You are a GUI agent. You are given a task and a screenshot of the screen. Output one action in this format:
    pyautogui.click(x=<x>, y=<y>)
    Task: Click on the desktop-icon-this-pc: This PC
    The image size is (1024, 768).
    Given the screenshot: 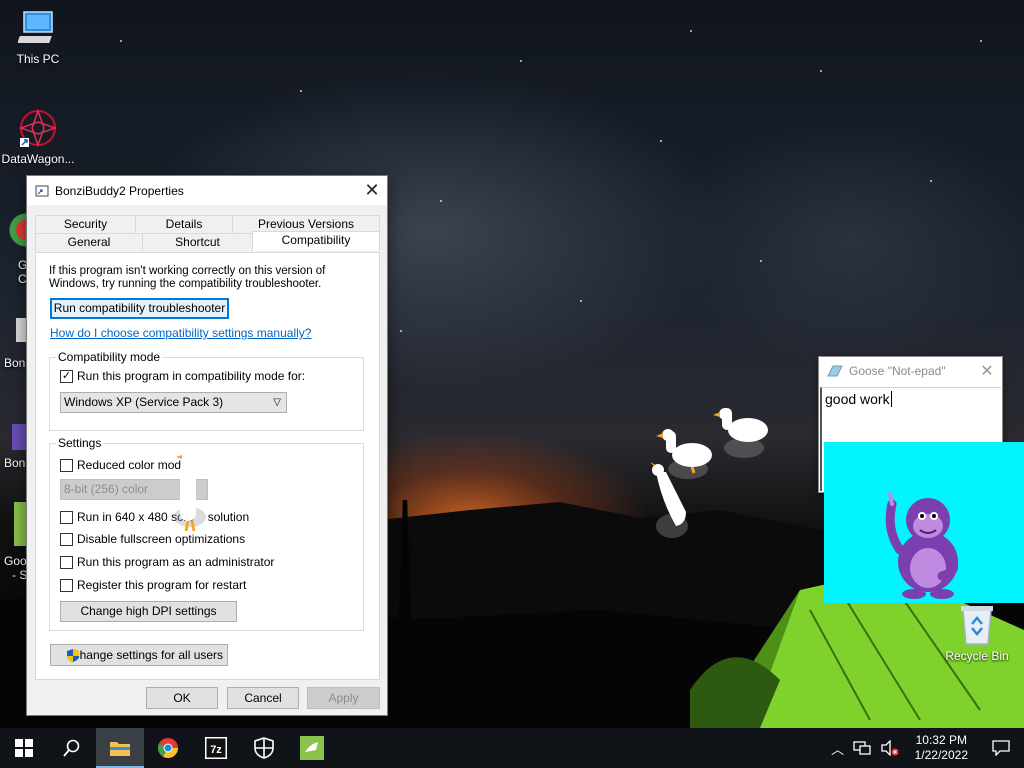 What is the action you would take?
    pyautogui.click(x=38, y=37)
    